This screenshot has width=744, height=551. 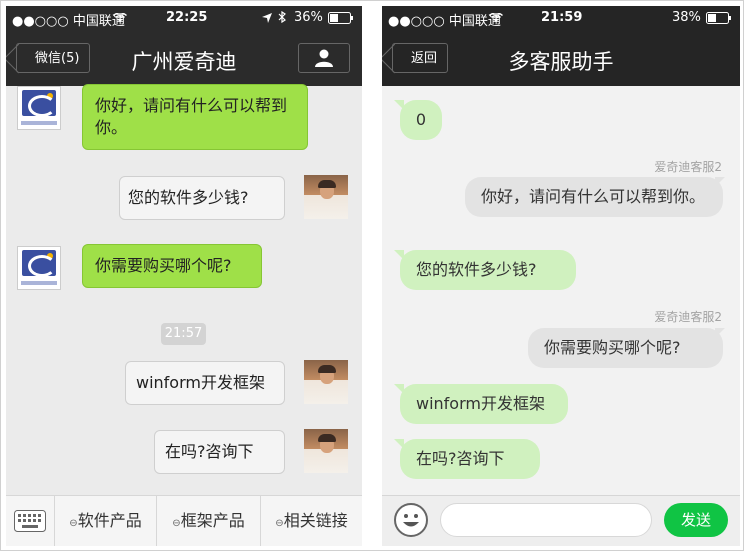 I want to click on profile-icon, so click(x=324, y=58).